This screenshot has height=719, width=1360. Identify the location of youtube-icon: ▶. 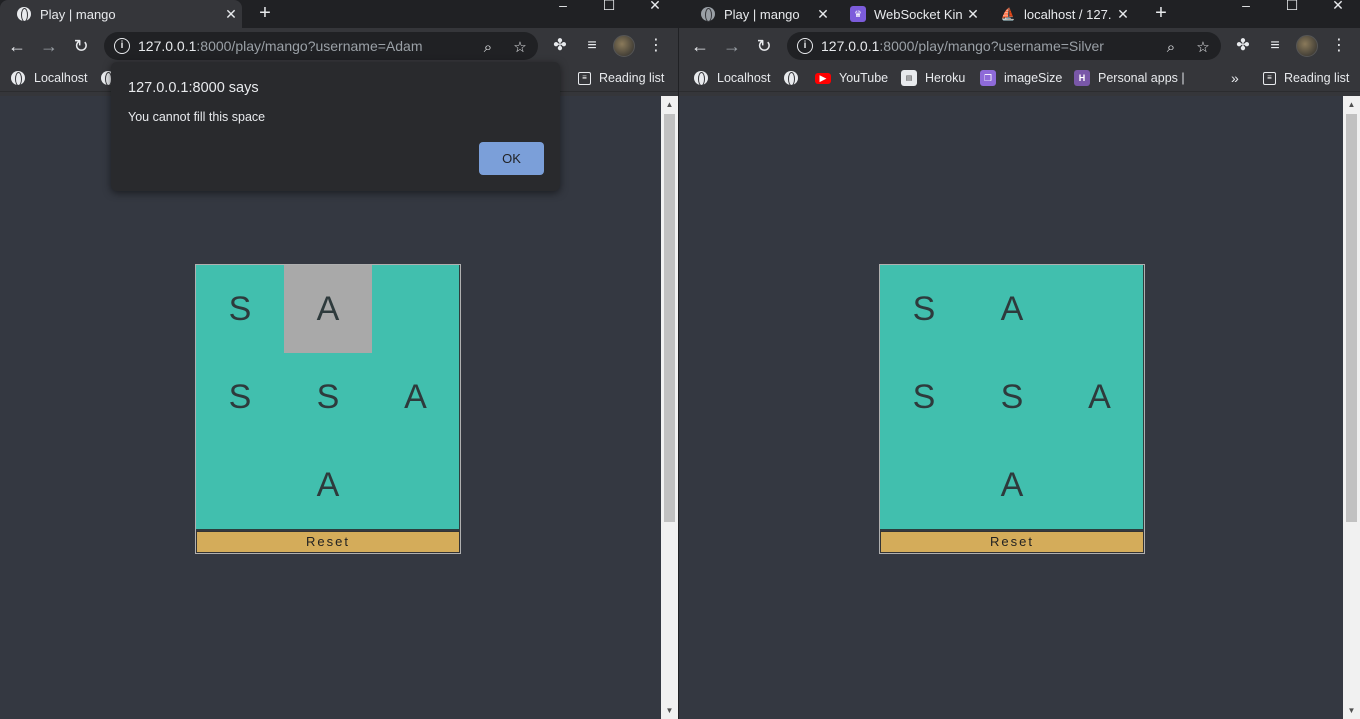
(823, 78).